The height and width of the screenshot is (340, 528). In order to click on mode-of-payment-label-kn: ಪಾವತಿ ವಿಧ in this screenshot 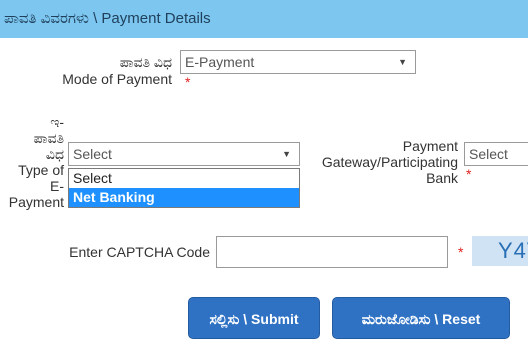, I will do `click(145, 62)`.